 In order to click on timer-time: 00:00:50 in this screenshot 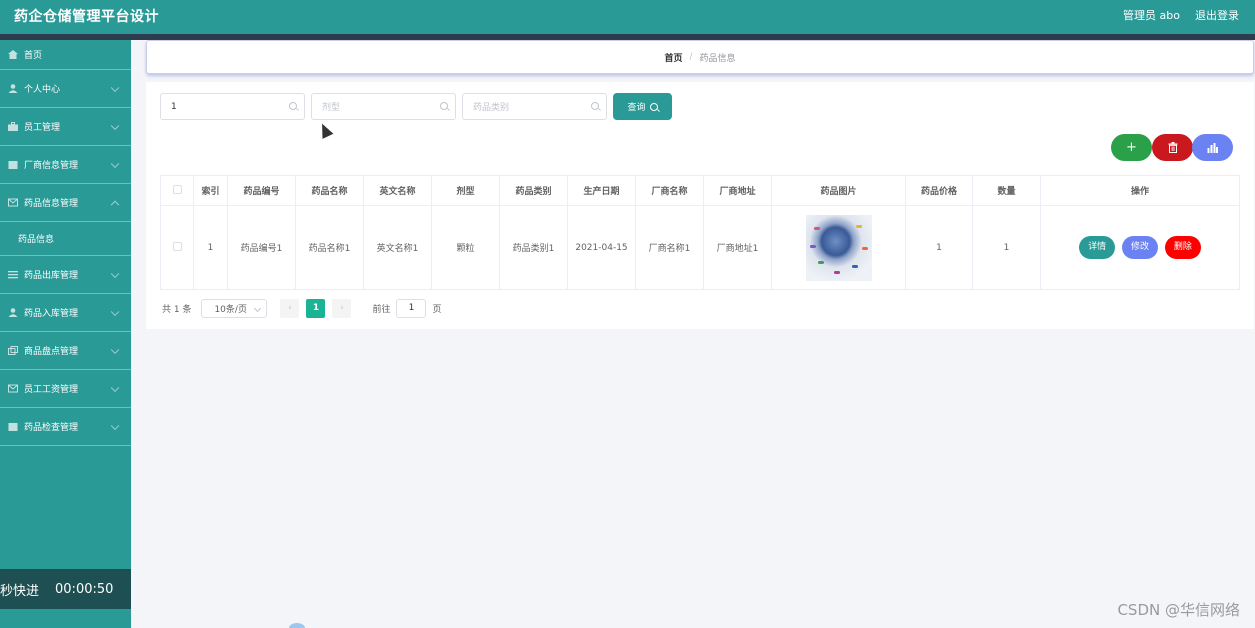, I will do `click(84, 589)`.